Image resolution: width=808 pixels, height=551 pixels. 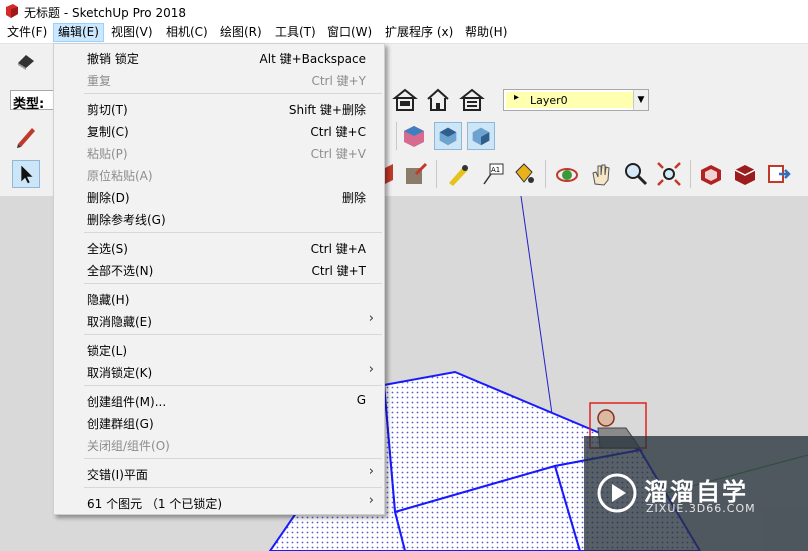 I want to click on warehouse-3d-button, so click(x=711, y=174).